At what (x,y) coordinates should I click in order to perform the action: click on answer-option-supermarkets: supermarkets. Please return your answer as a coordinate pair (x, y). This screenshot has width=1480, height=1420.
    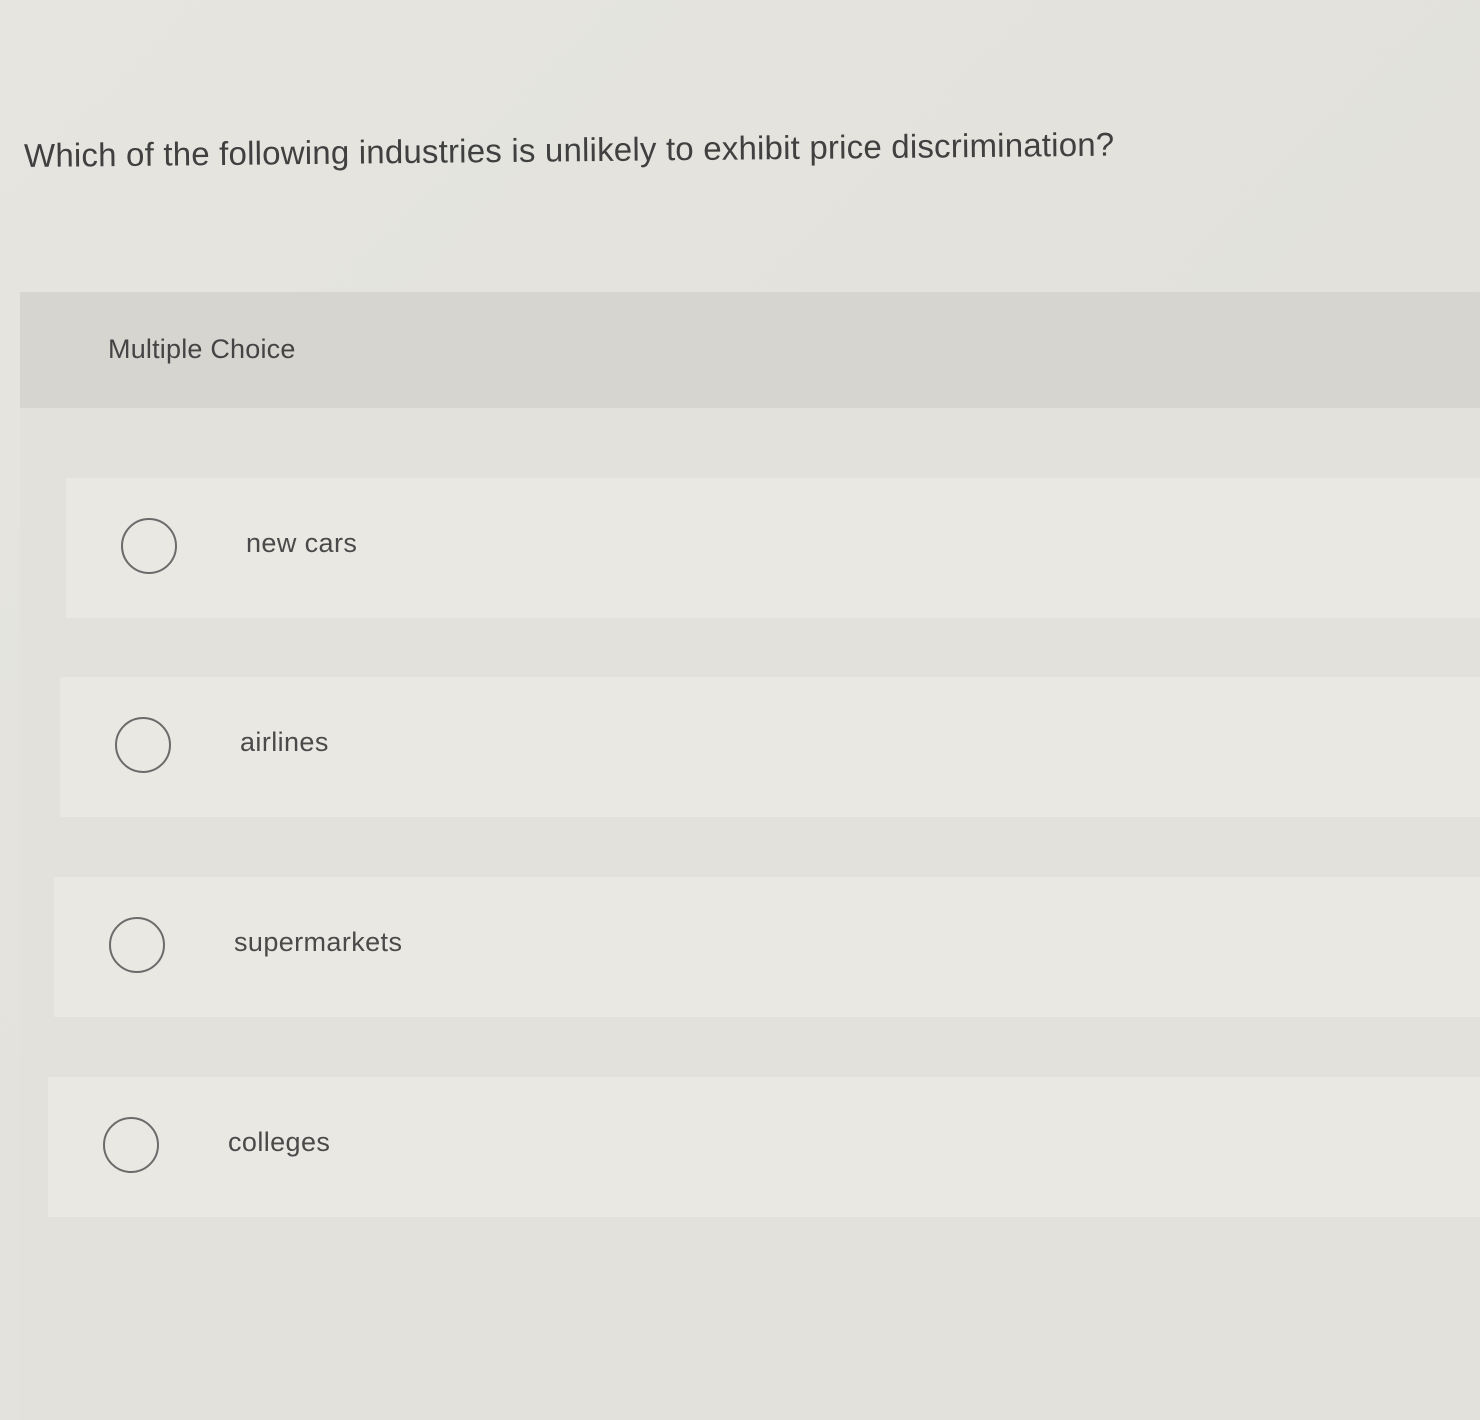
    Looking at the image, I should click on (767, 947).